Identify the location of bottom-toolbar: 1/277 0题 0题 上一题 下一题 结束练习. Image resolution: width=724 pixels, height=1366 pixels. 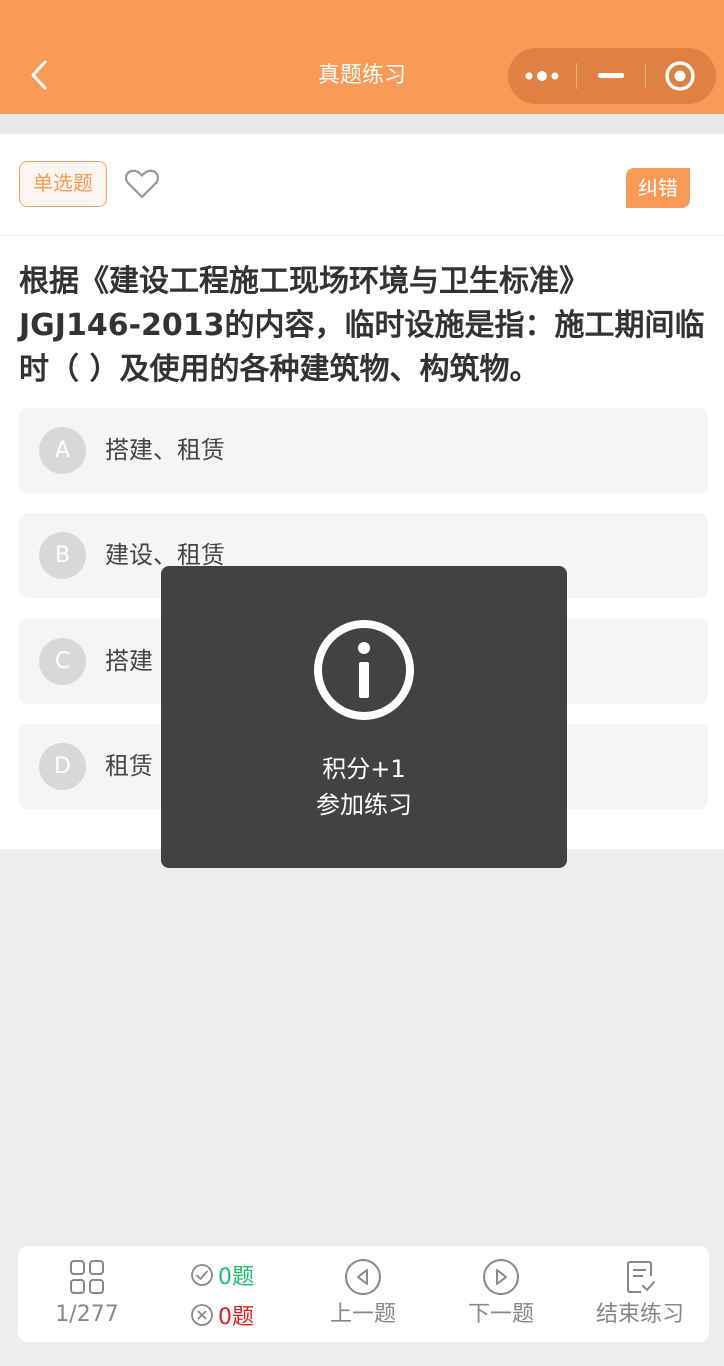
(363, 1294).